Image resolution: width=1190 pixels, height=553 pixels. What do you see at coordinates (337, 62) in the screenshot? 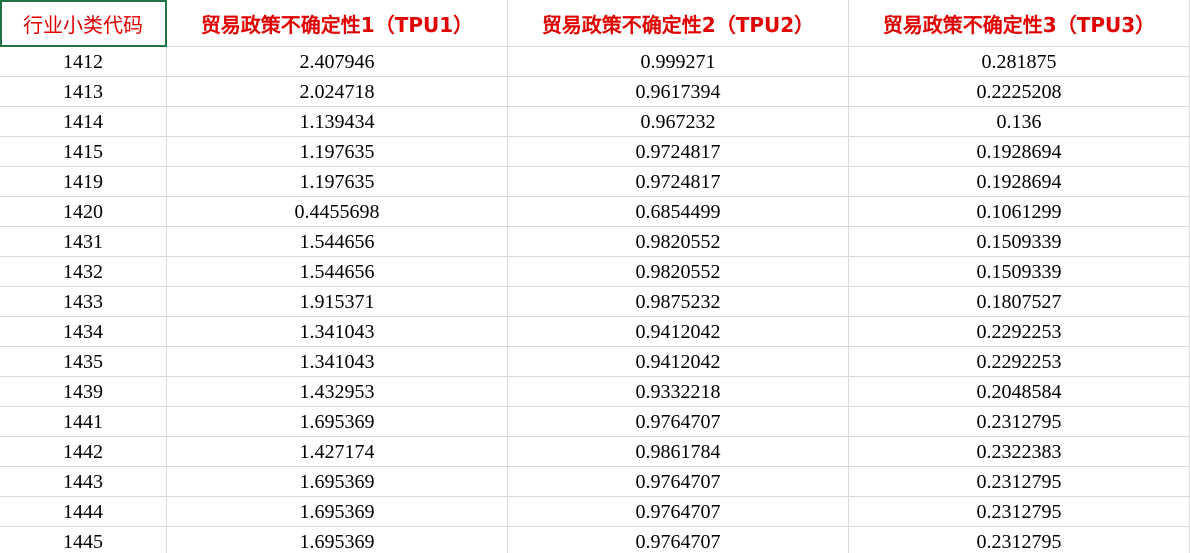
I see `cell-tpu1: 2.407946` at bounding box center [337, 62].